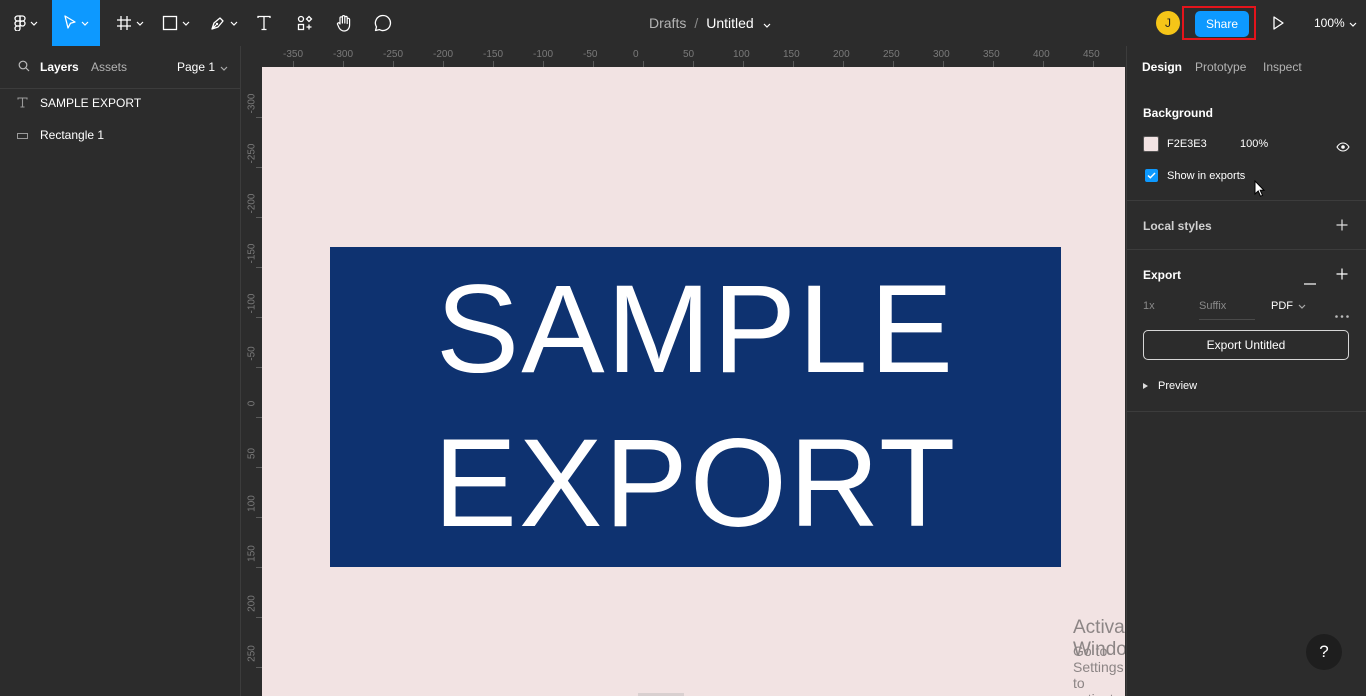  I want to click on tab-prototype: Prototype, so click(1220, 67).